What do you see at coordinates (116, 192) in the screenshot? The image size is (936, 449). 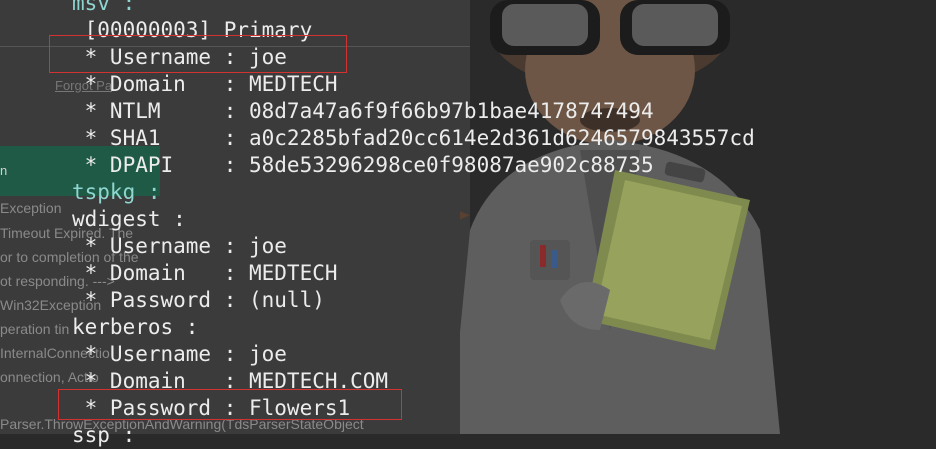 I see `section-tspkg: tspkg :` at bounding box center [116, 192].